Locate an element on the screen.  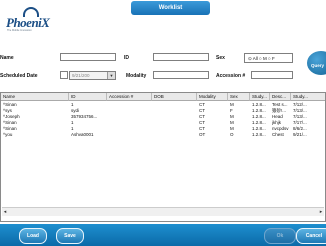
logo-subtitle: The Mobile Innovation is located at coordinates (19, 30).